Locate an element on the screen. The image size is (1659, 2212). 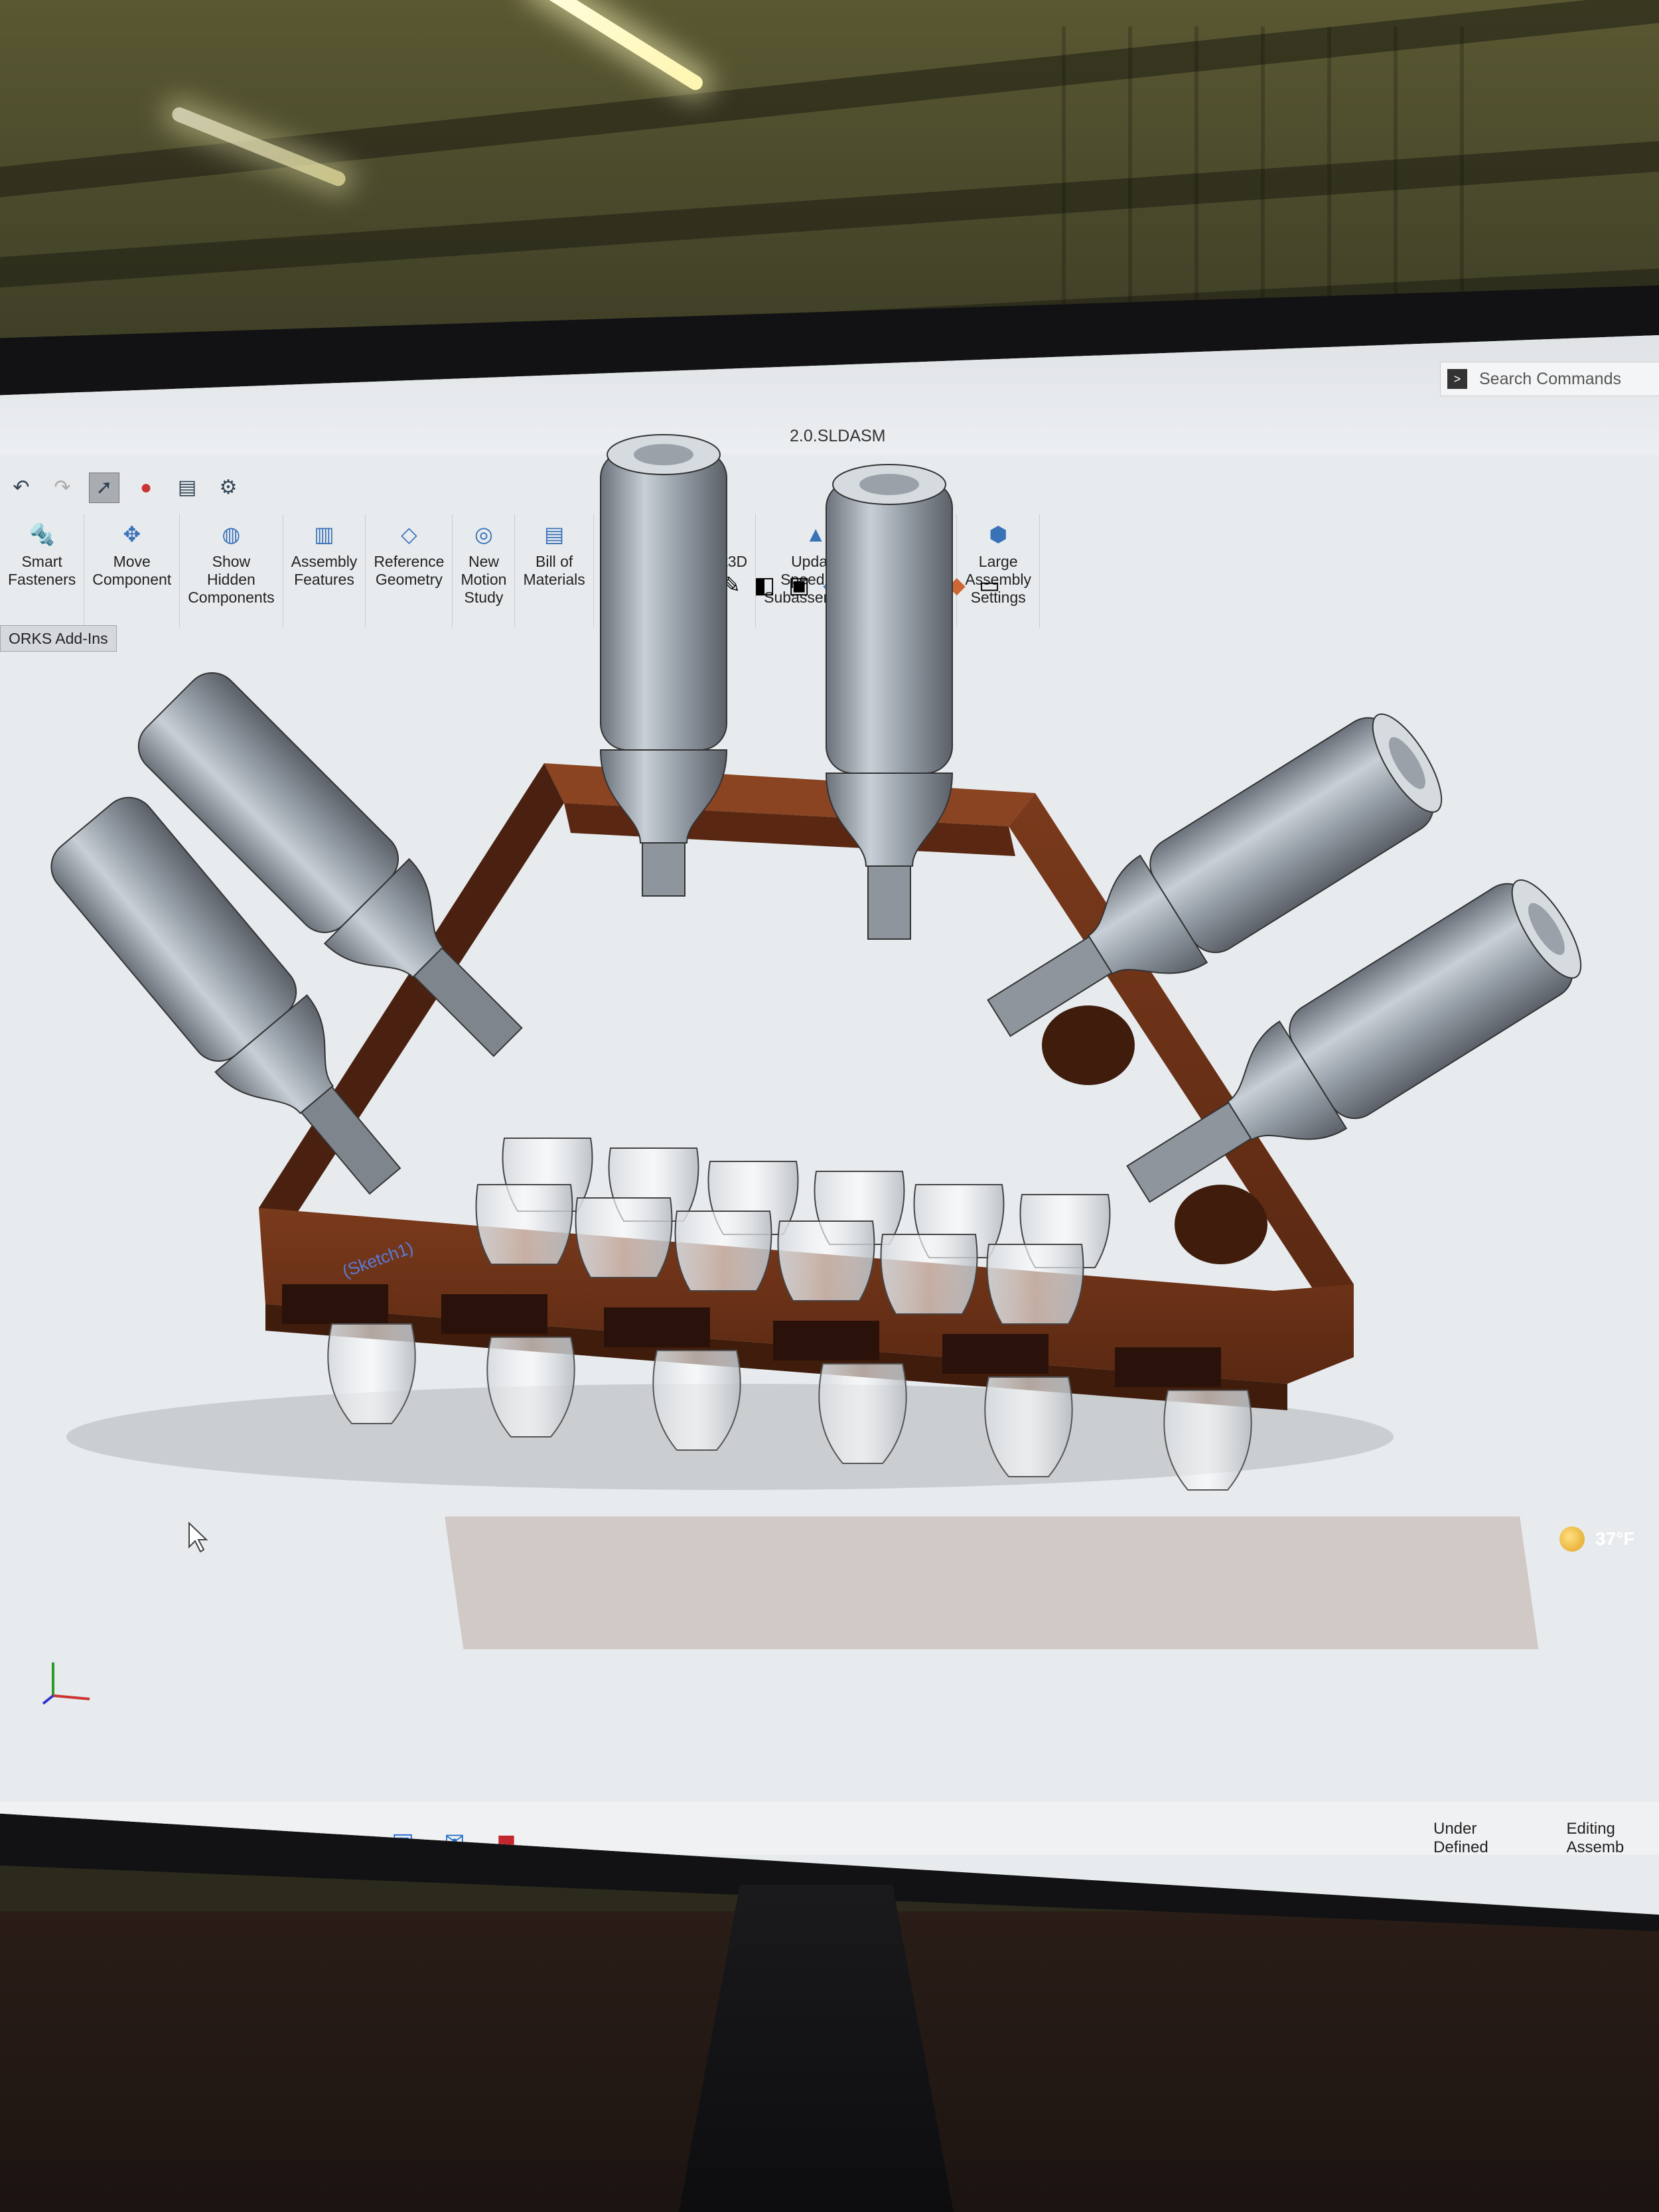
status-bar: Under Defined Editing Assemb is located at coordinates (1546, 1839).